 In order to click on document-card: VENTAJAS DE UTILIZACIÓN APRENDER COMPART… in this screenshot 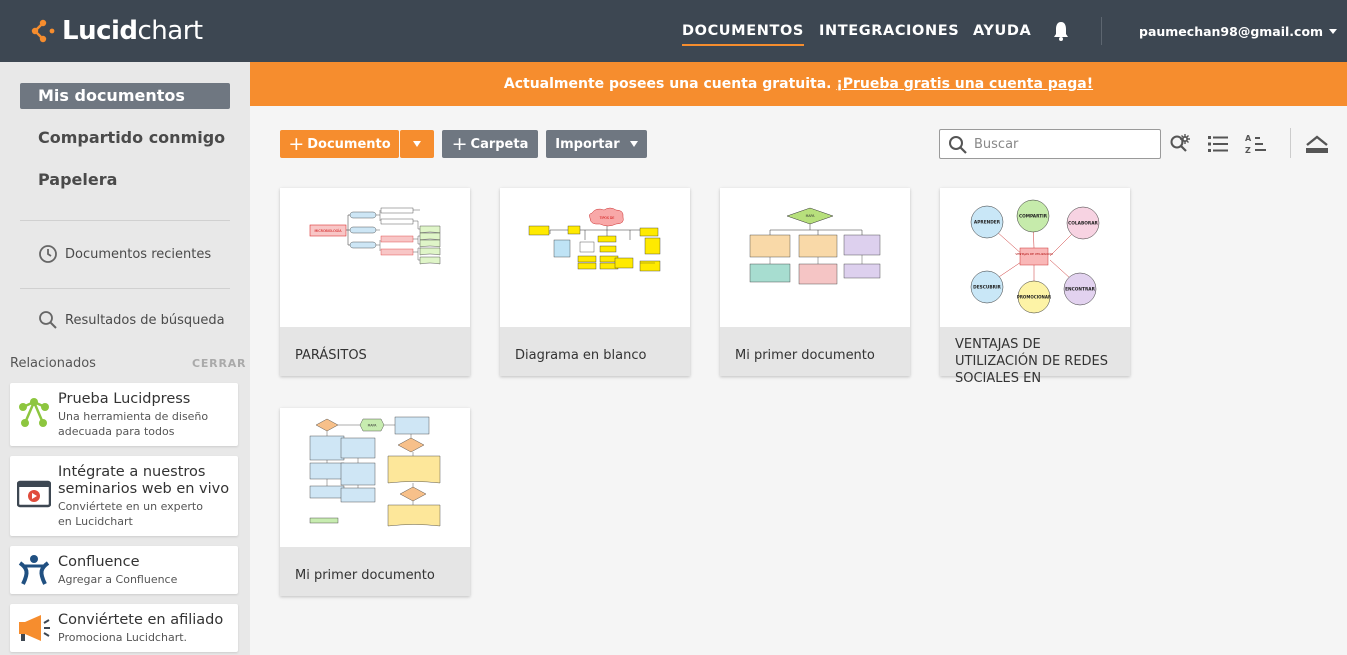, I will do `click(1035, 287)`.